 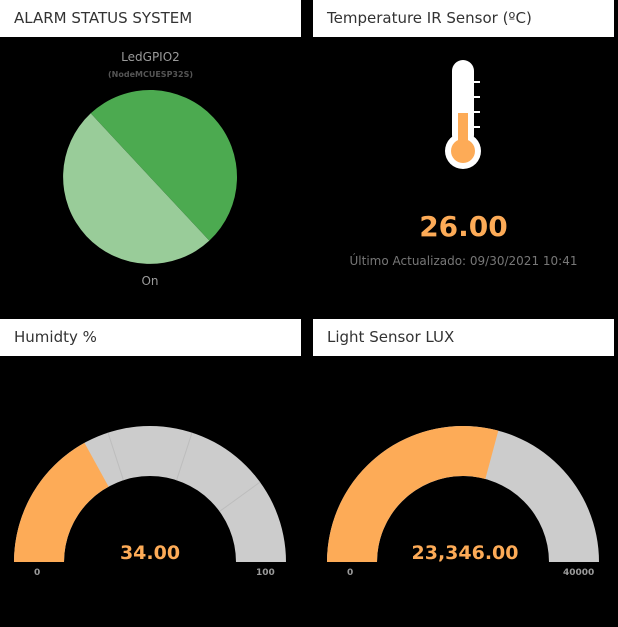 I want to click on pie-chart-subtitle: (NodeMCUESP32S), so click(x=150, y=74).